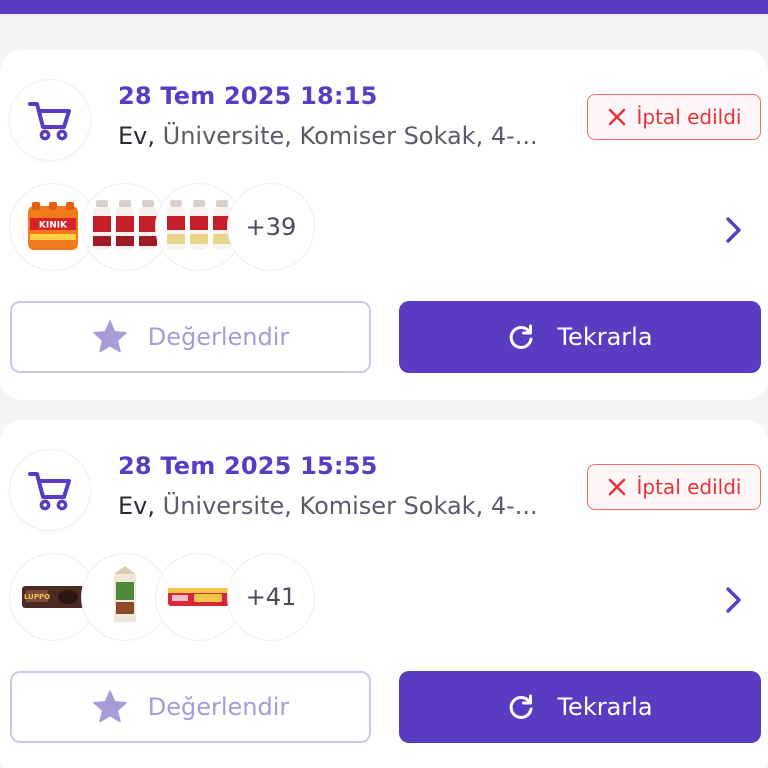 The height and width of the screenshot is (768, 768). What do you see at coordinates (271, 597) in the screenshot?
I see `more-items-count: +41` at bounding box center [271, 597].